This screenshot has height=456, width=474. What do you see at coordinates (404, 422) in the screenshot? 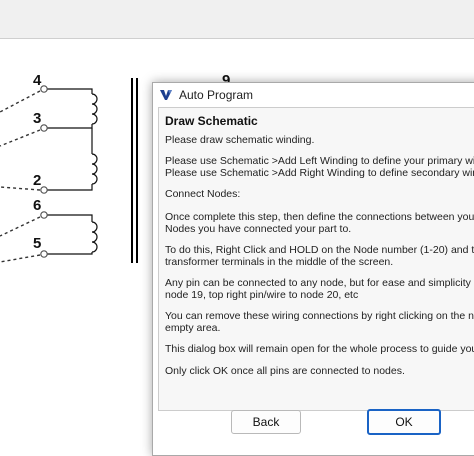
I see `ok-button: OK` at bounding box center [404, 422].